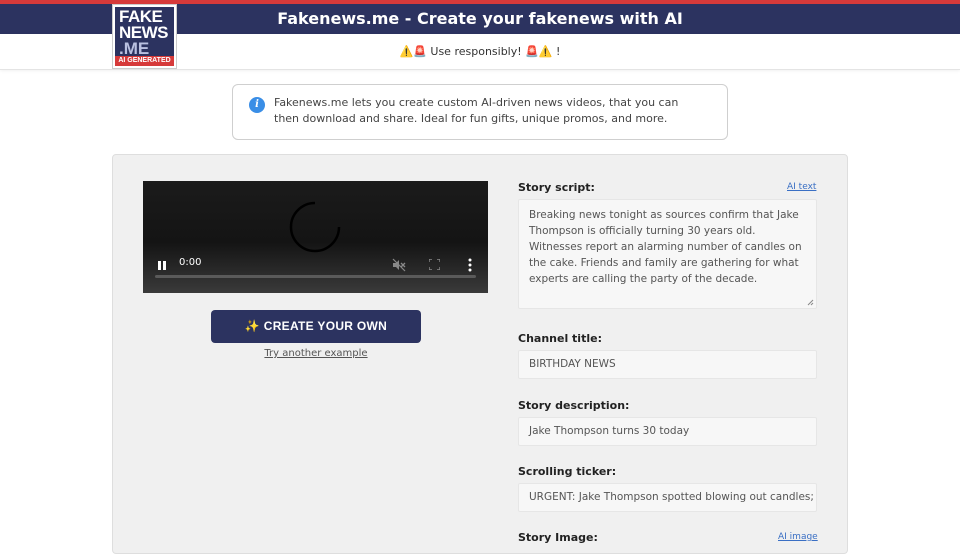  I want to click on story-description-input: Jake Thompson turns 30 today, so click(667, 431).